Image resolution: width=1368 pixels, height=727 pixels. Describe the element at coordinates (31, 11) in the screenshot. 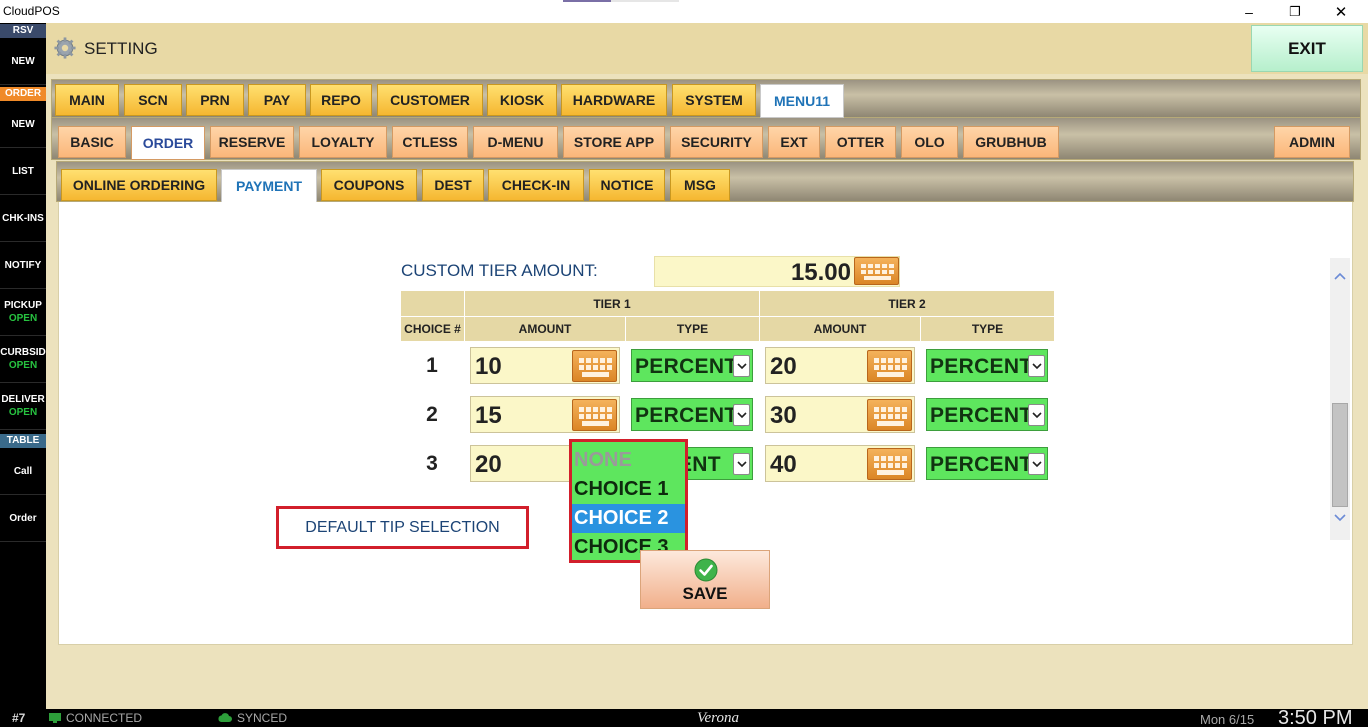

I see `app-title: CloudPOS` at that location.